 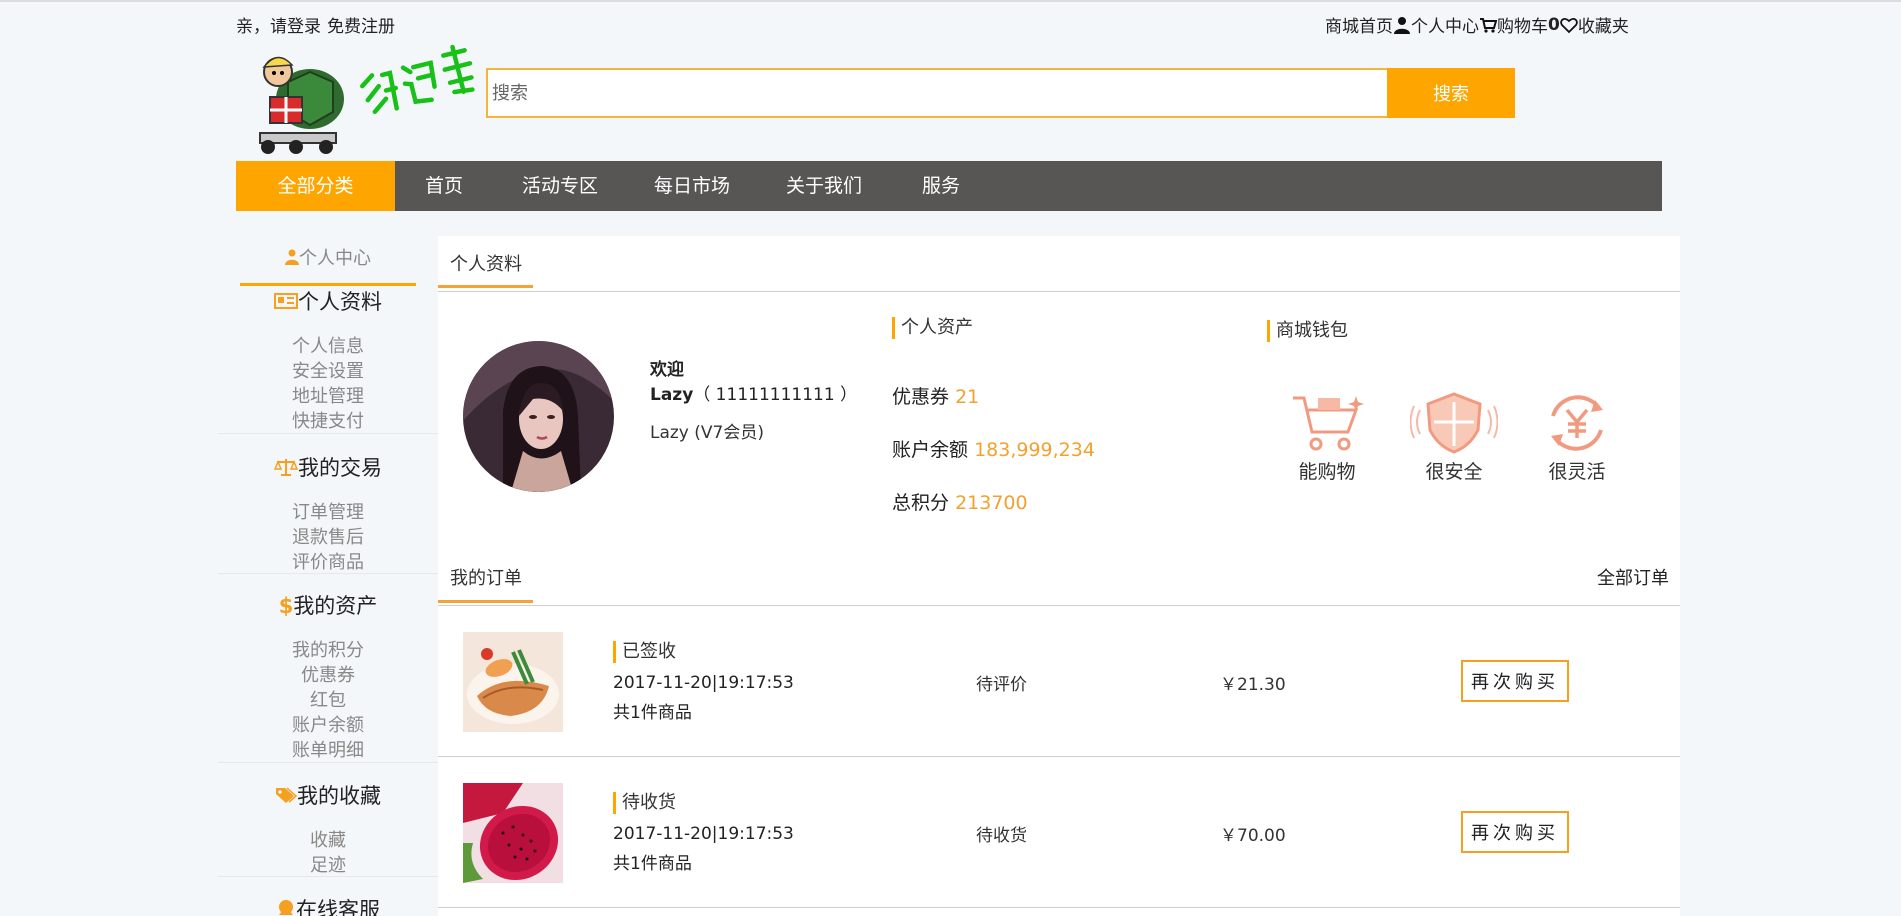 I want to click on avatar, so click(x=538, y=416).